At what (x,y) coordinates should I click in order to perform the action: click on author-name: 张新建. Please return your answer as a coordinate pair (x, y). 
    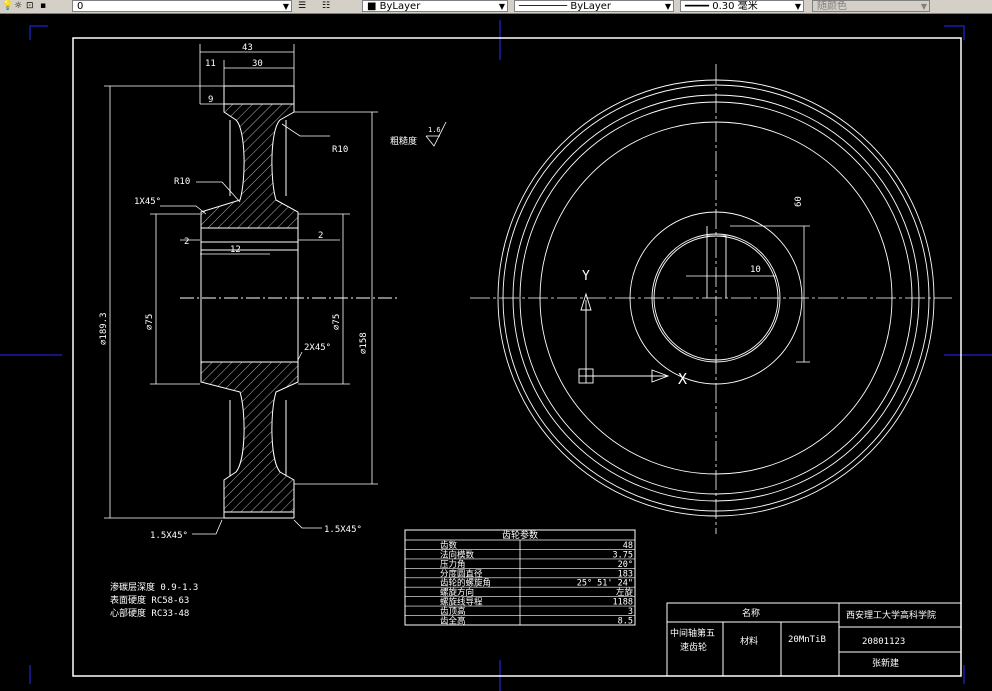
    Looking at the image, I should click on (885, 663).